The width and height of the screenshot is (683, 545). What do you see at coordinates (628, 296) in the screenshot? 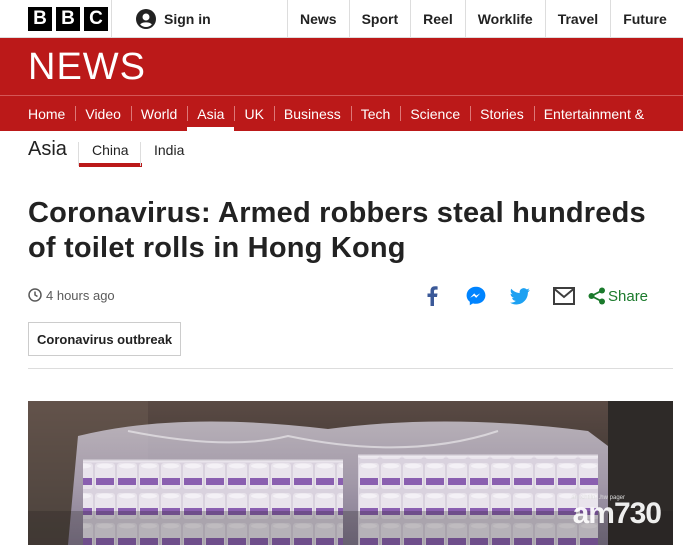
I see `share-button: Share` at bounding box center [628, 296].